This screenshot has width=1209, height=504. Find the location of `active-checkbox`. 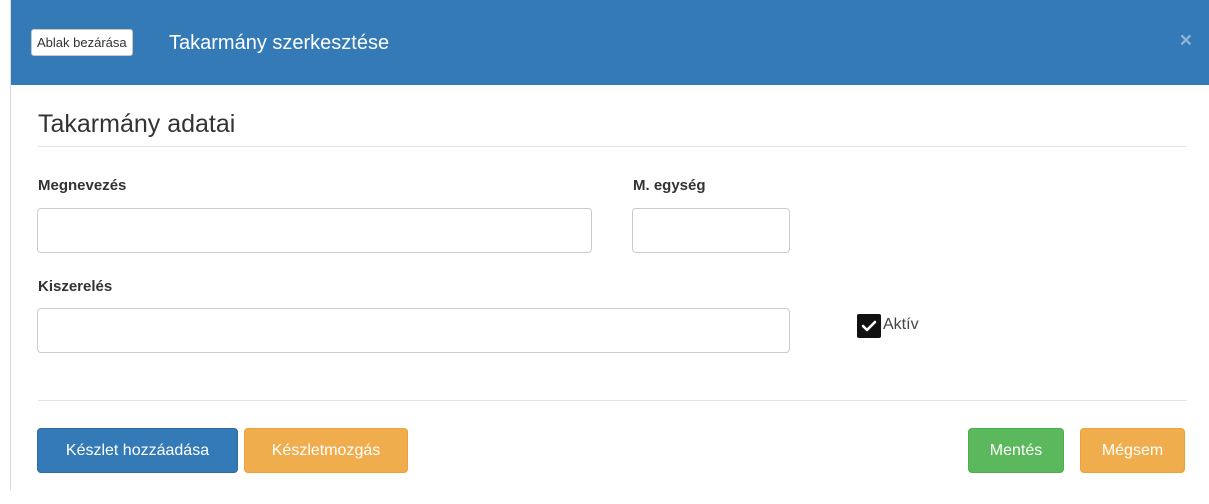

active-checkbox is located at coordinates (869, 326).